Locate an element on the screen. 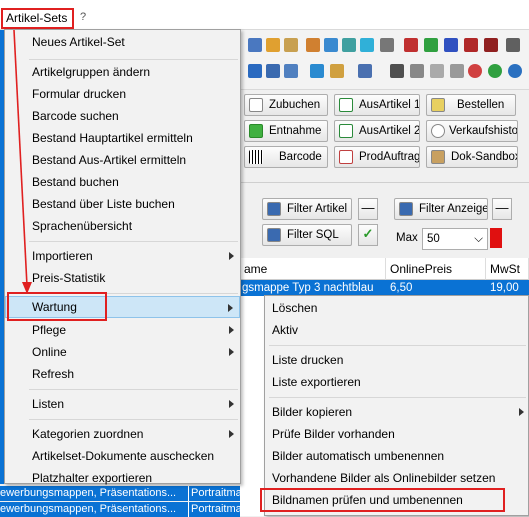 The height and width of the screenshot is (517, 529). menu-item-listen: Listen is located at coordinates (122, 404).